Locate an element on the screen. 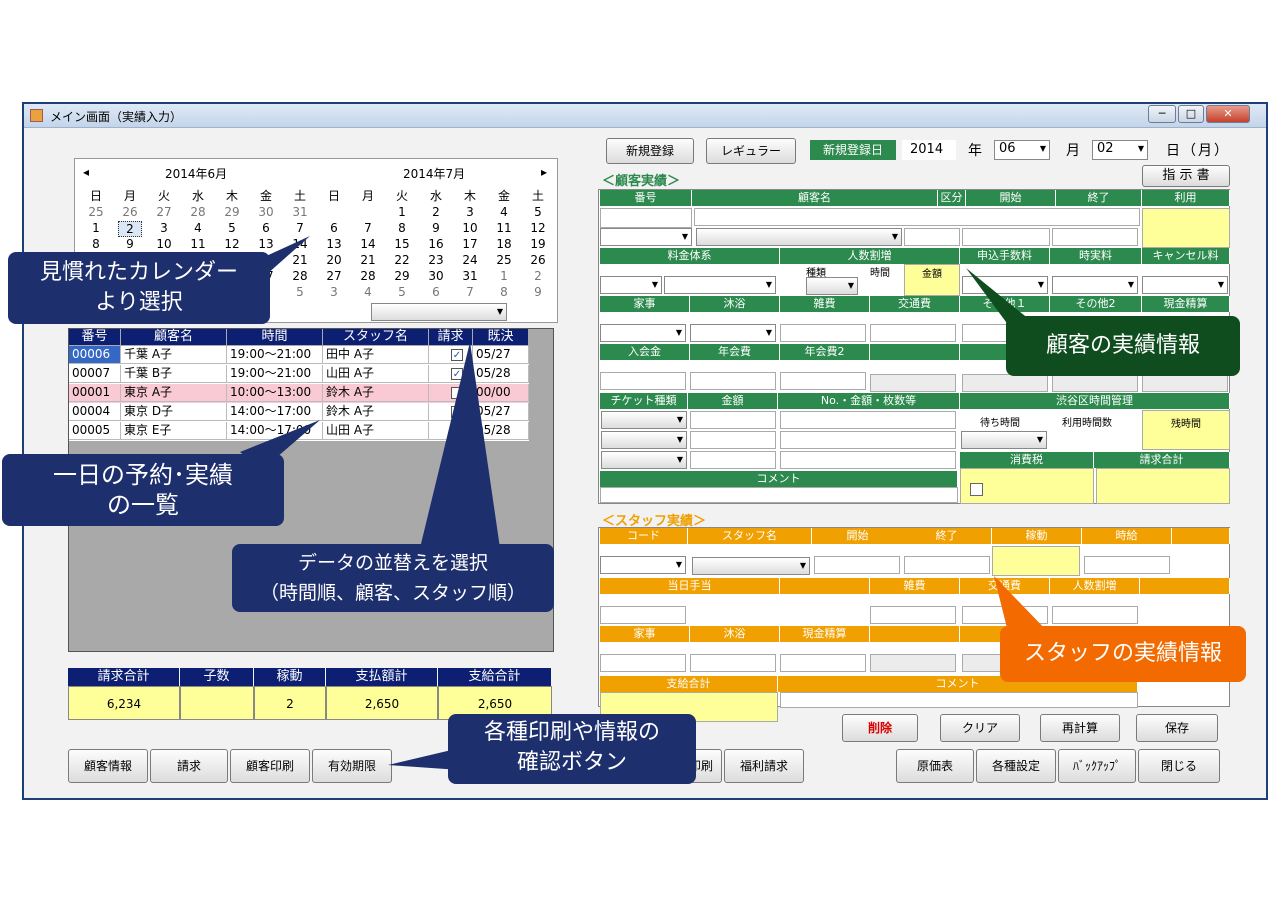 This screenshot has height=905, width=1280. list-callout: 一日の予約･実績 の一覧 is located at coordinates (143, 490).